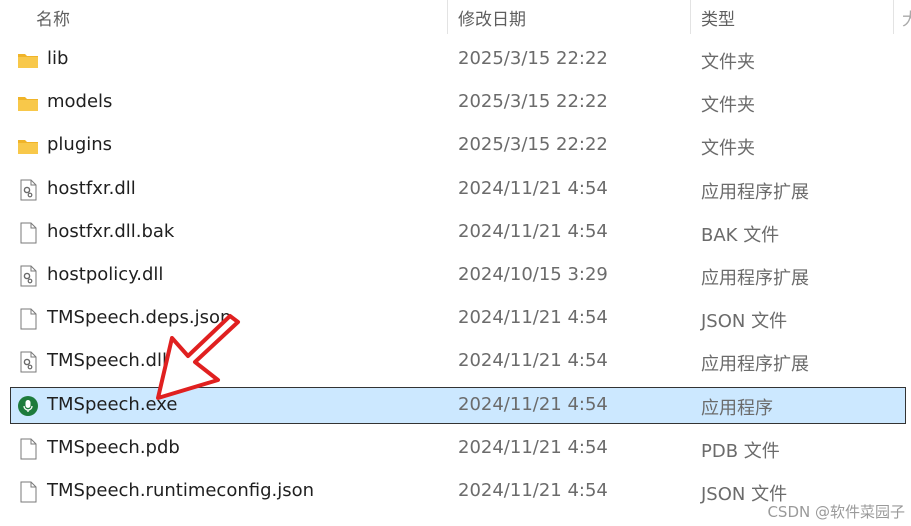 The image size is (911, 526). I want to click on file-row: TMSpeech.exe 2024/11/21 4:54 应用程序, so click(458, 405).